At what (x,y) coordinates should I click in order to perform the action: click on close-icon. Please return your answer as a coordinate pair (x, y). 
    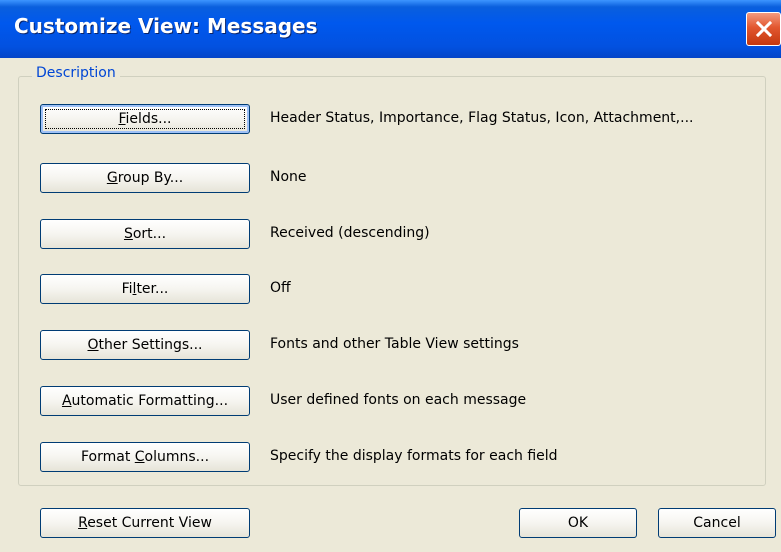
    Looking at the image, I should click on (764, 29).